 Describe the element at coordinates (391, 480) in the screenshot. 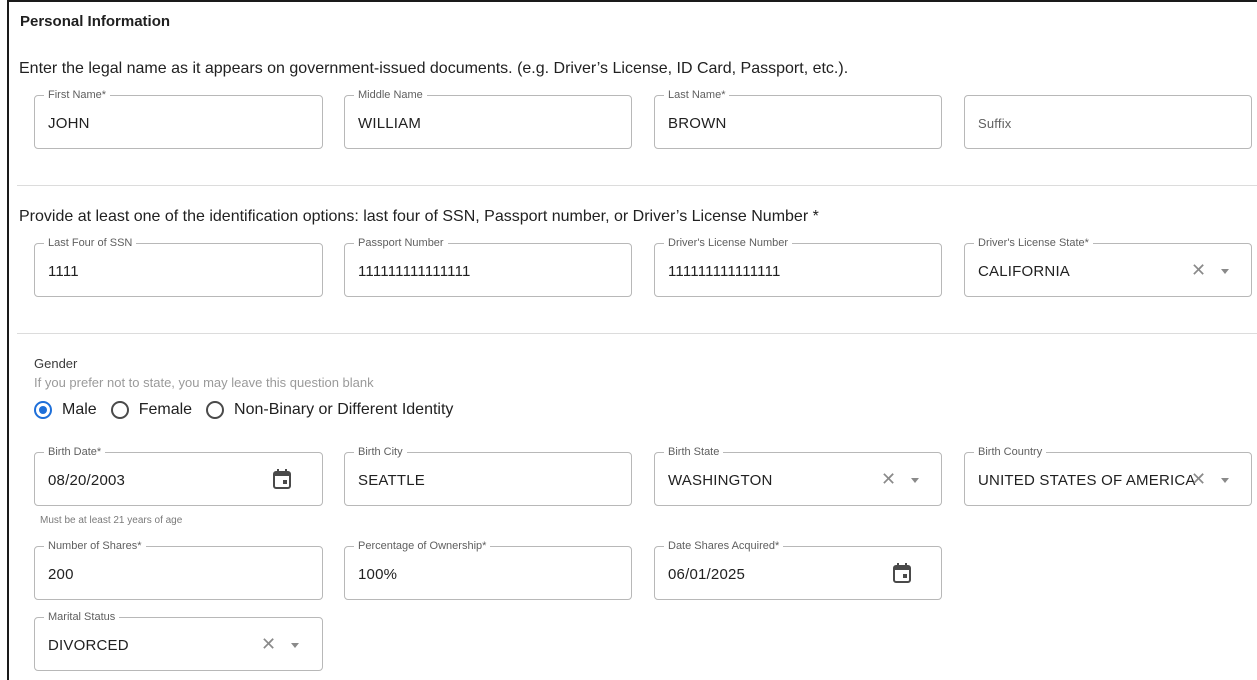

I see `birth-city-value: SEATTLE` at that location.